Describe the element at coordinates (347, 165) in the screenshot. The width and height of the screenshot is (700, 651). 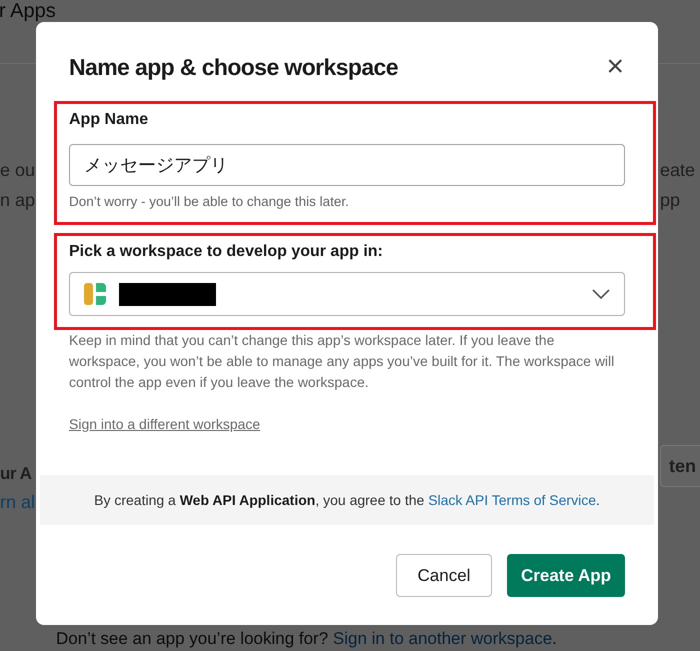
I see `input-field: メッセージアプリ` at that location.